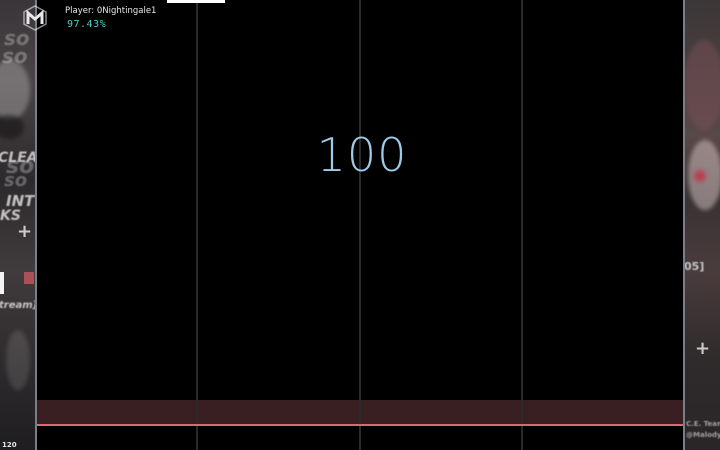 Image resolution: width=720 pixels, height=450 pixels. I want to click on fps-counter: 120, so click(9, 445).